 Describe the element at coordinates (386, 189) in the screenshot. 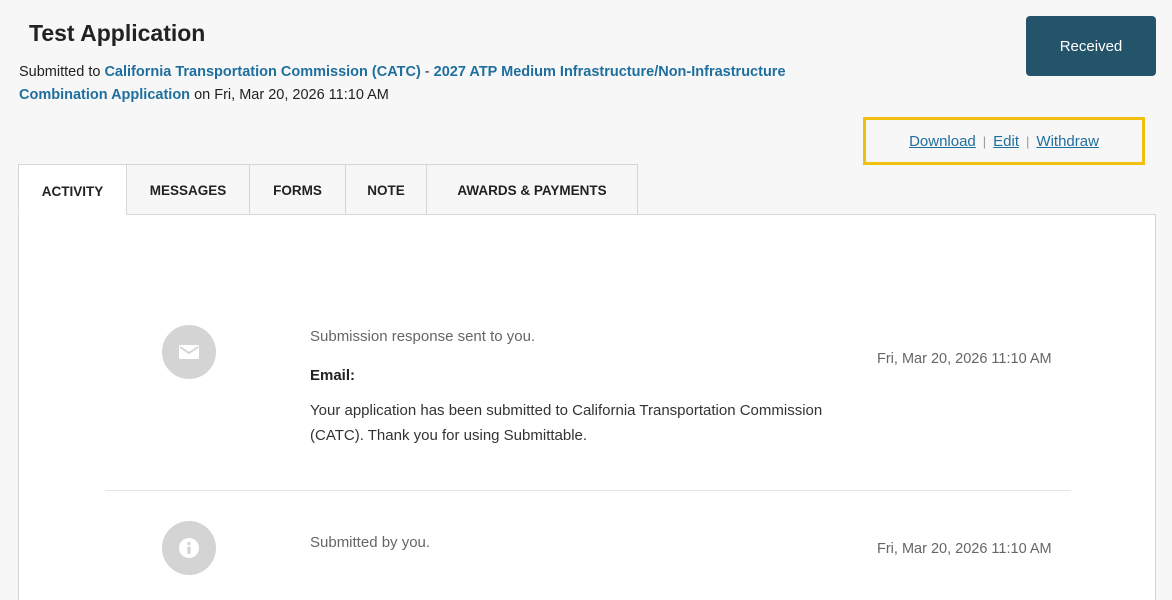

I see `tab-note: NOTE` at that location.